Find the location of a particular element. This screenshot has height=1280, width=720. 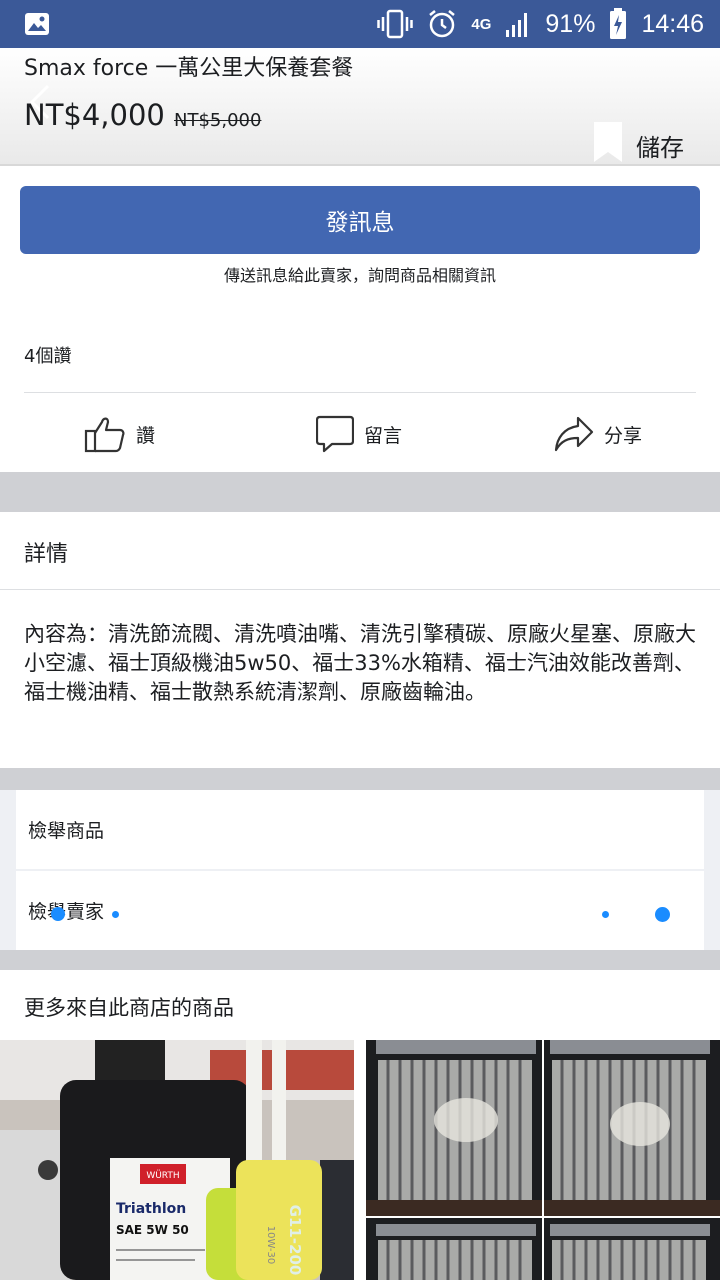

image-icon is located at coordinates (37, 24).